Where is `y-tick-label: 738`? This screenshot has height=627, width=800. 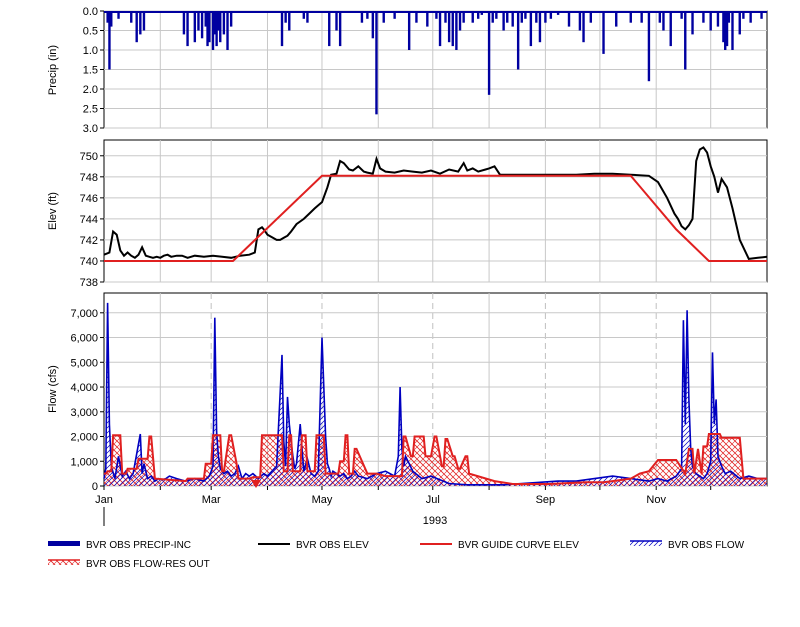
y-tick-label: 738 is located at coordinates (89, 283).